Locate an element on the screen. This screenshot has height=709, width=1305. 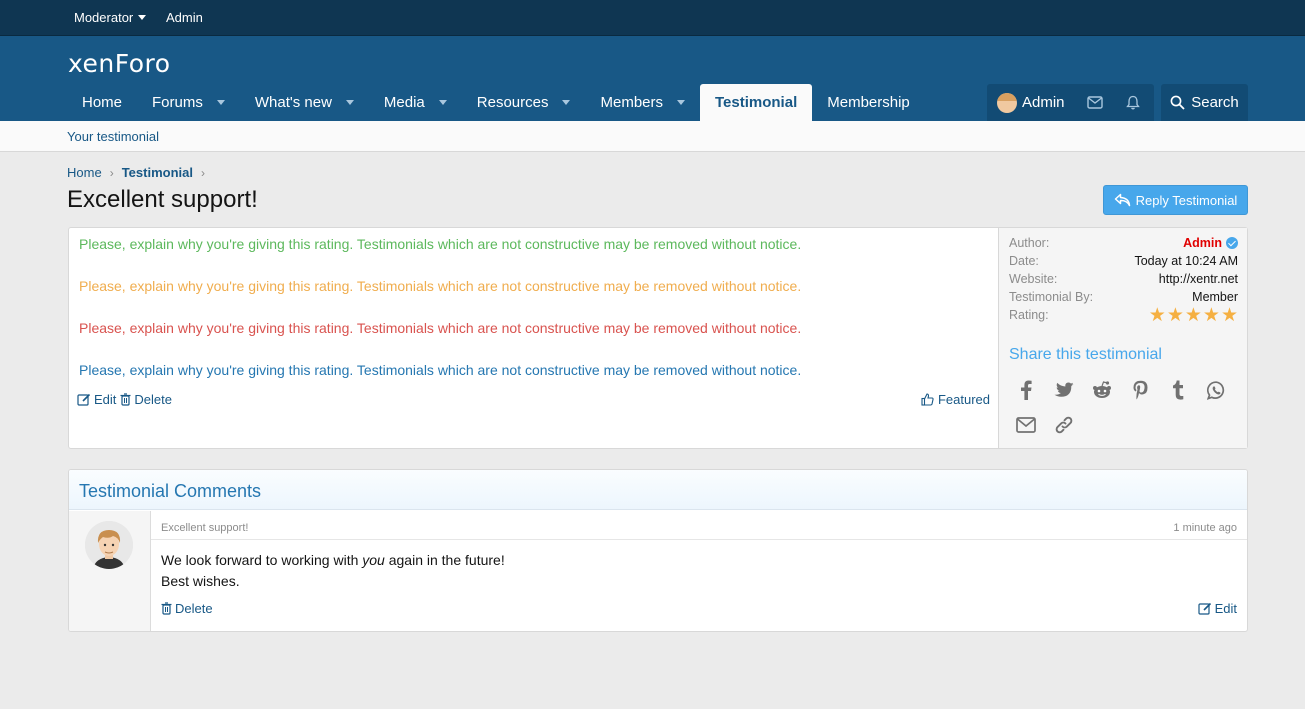
your-testimonial-link: Your testimonial is located at coordinates (113, 136).